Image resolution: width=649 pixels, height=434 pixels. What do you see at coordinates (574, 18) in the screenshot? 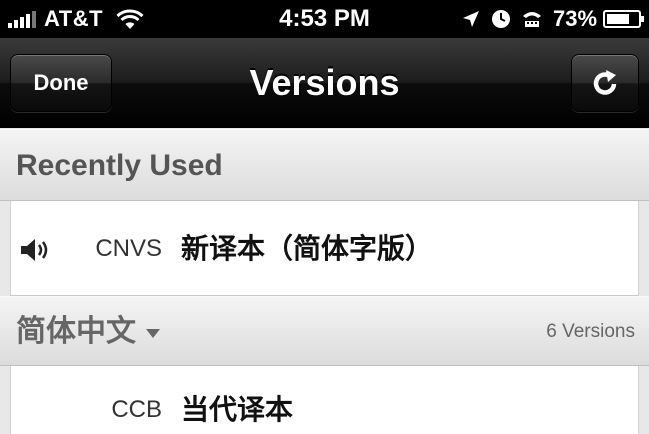
I see `battery-percent: 73%` at bounding box center [574, 18].